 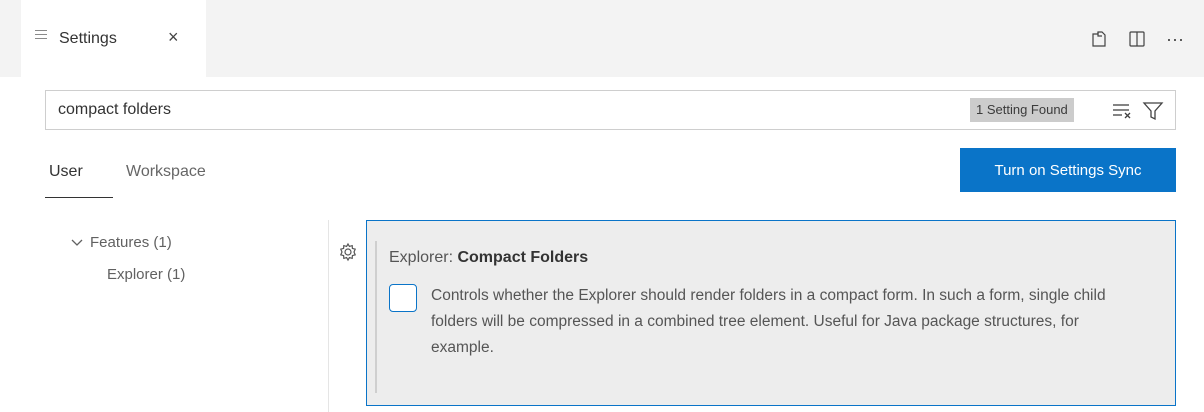 I want to click on gear-icon, so click(x=348, y=252).